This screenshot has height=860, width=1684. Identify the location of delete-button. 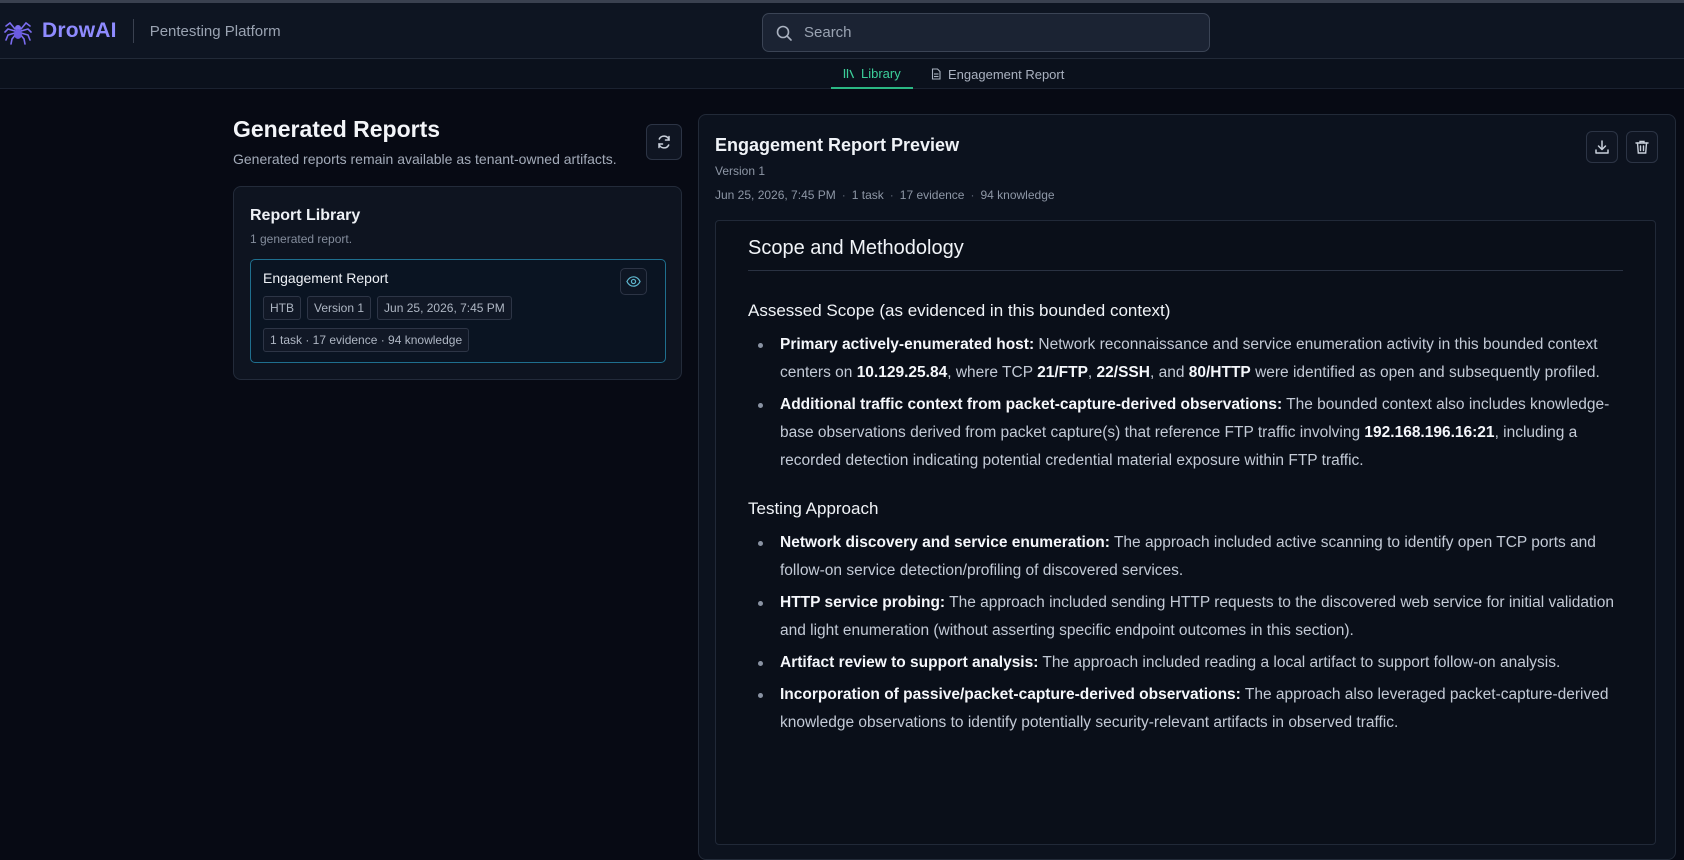
(1642, 147).